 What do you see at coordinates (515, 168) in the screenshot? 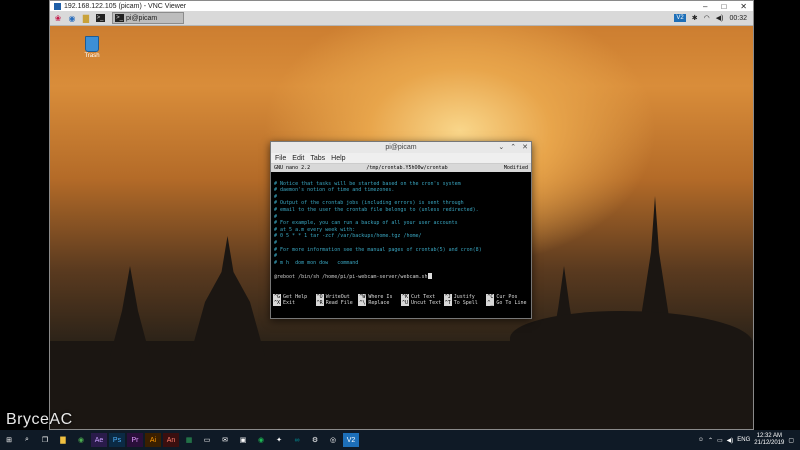
I see `nano-status: Modified` at bounding box center [515, 168].